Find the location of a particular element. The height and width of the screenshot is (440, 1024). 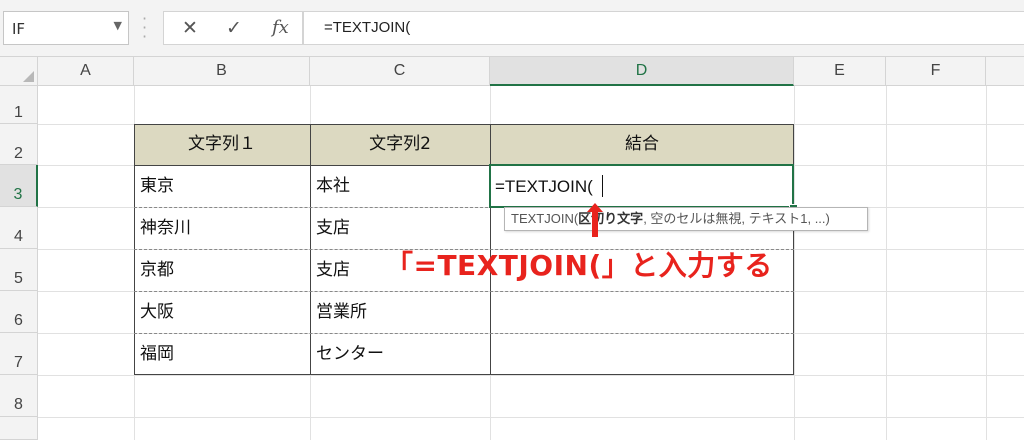

column-header-g is located at coordinates (1005, 71).